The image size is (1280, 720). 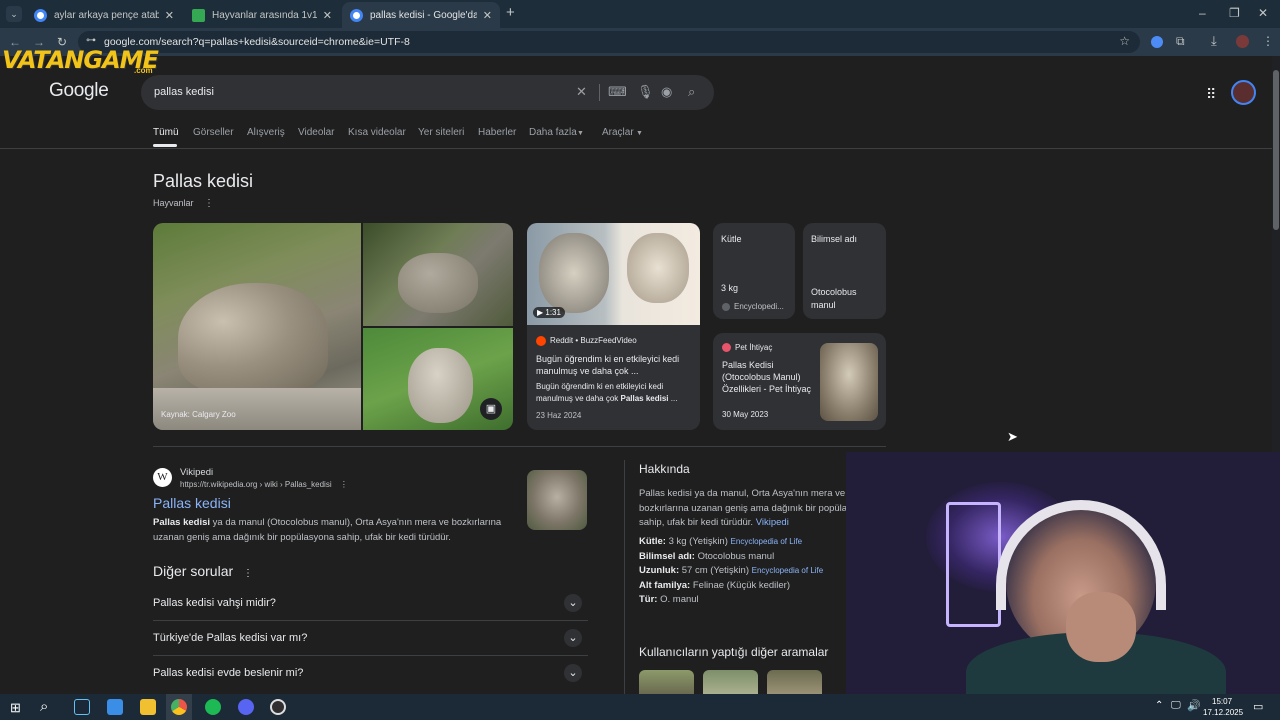 I want to click on keyboard-icon: ⌨, so click(x=617, y=92).